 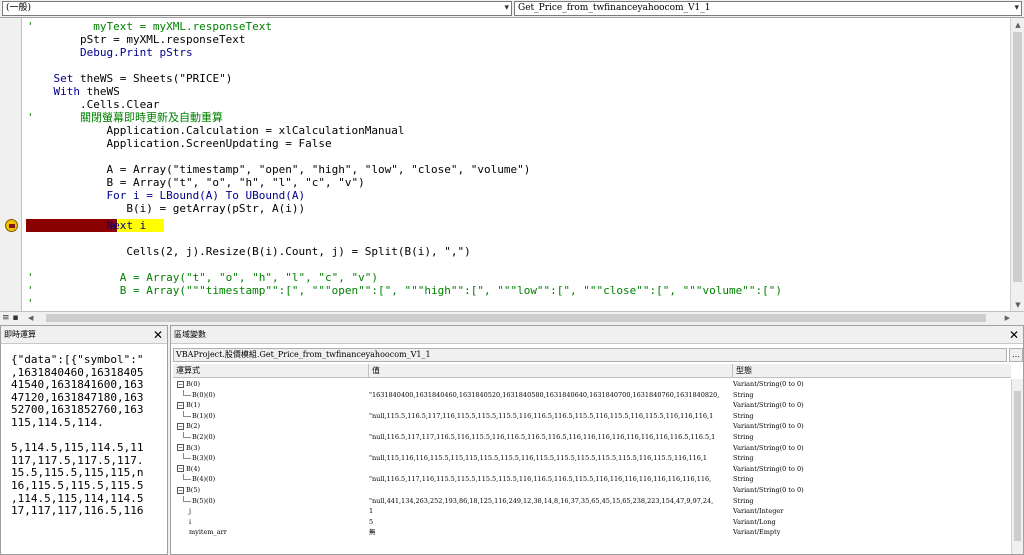 I want to click on code-line: .Cells.Clear, so click(x=93, y=104).